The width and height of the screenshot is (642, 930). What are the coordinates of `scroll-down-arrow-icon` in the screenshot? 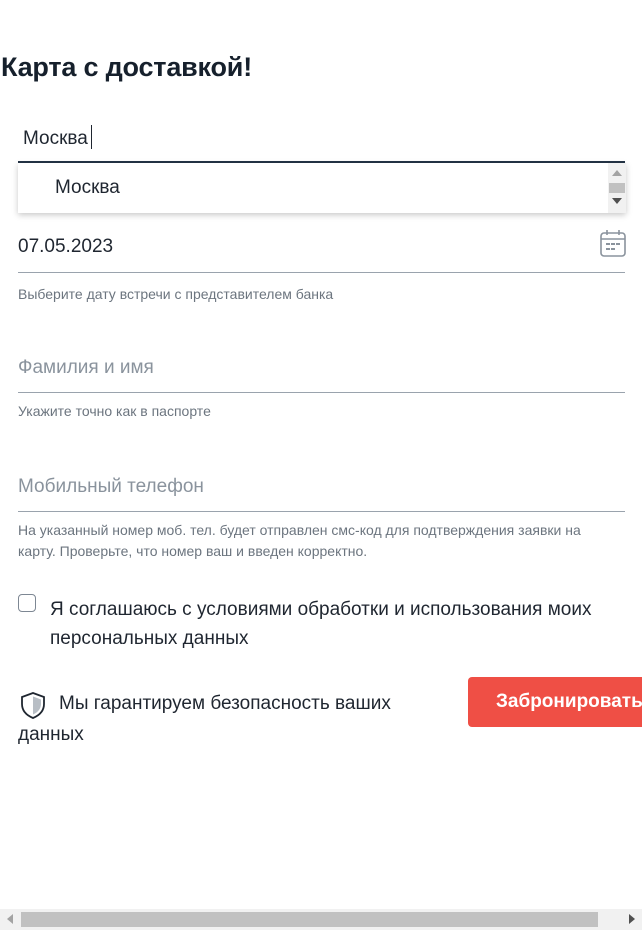 It's located at (617, 201).